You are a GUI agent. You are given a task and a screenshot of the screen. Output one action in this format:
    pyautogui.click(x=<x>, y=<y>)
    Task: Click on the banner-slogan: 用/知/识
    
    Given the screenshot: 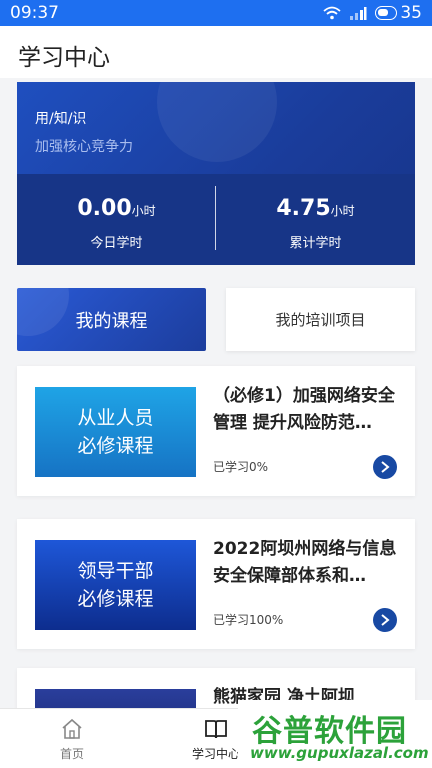 What is the action you would take?
    pyautogui.click(x=61, y=119)
    